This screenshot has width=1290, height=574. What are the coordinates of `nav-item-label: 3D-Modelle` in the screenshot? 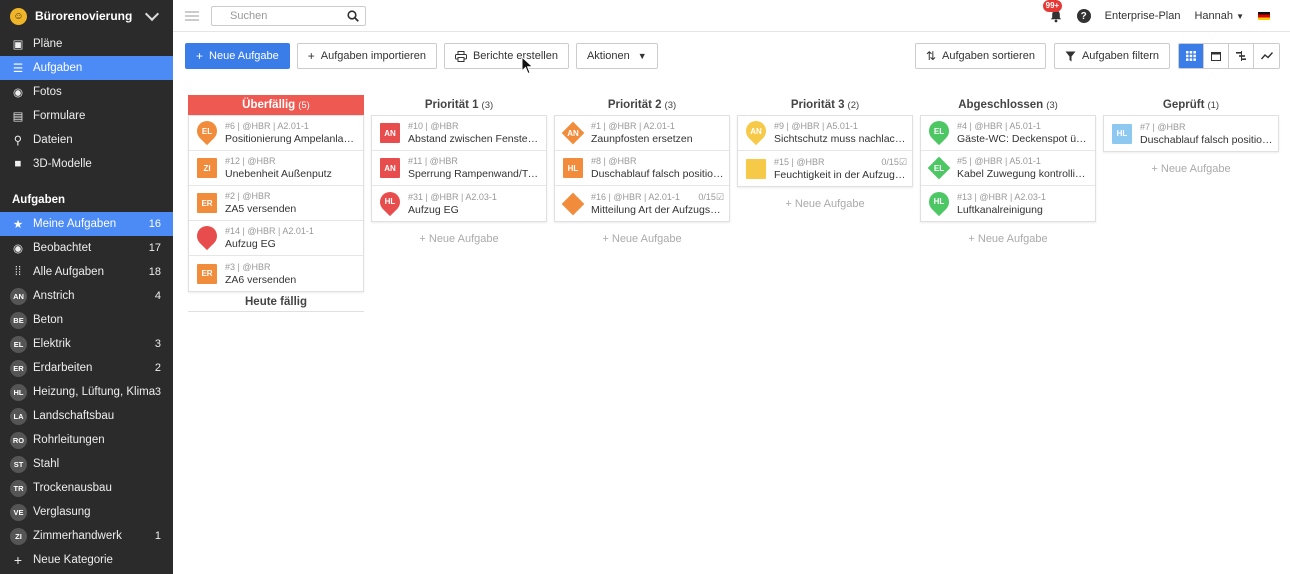 It's located at (62, 164).